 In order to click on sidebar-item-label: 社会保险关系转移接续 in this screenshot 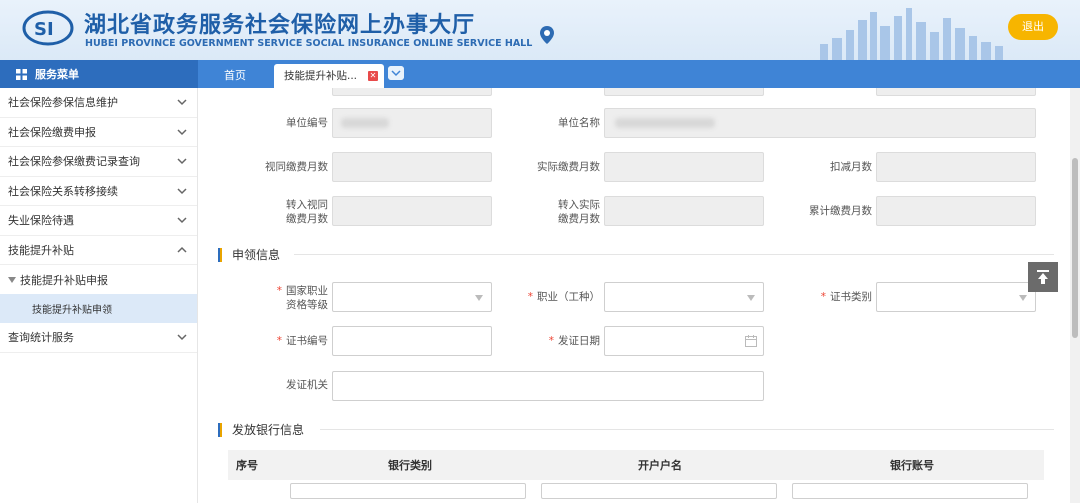, I will do `click(63, 191)`.